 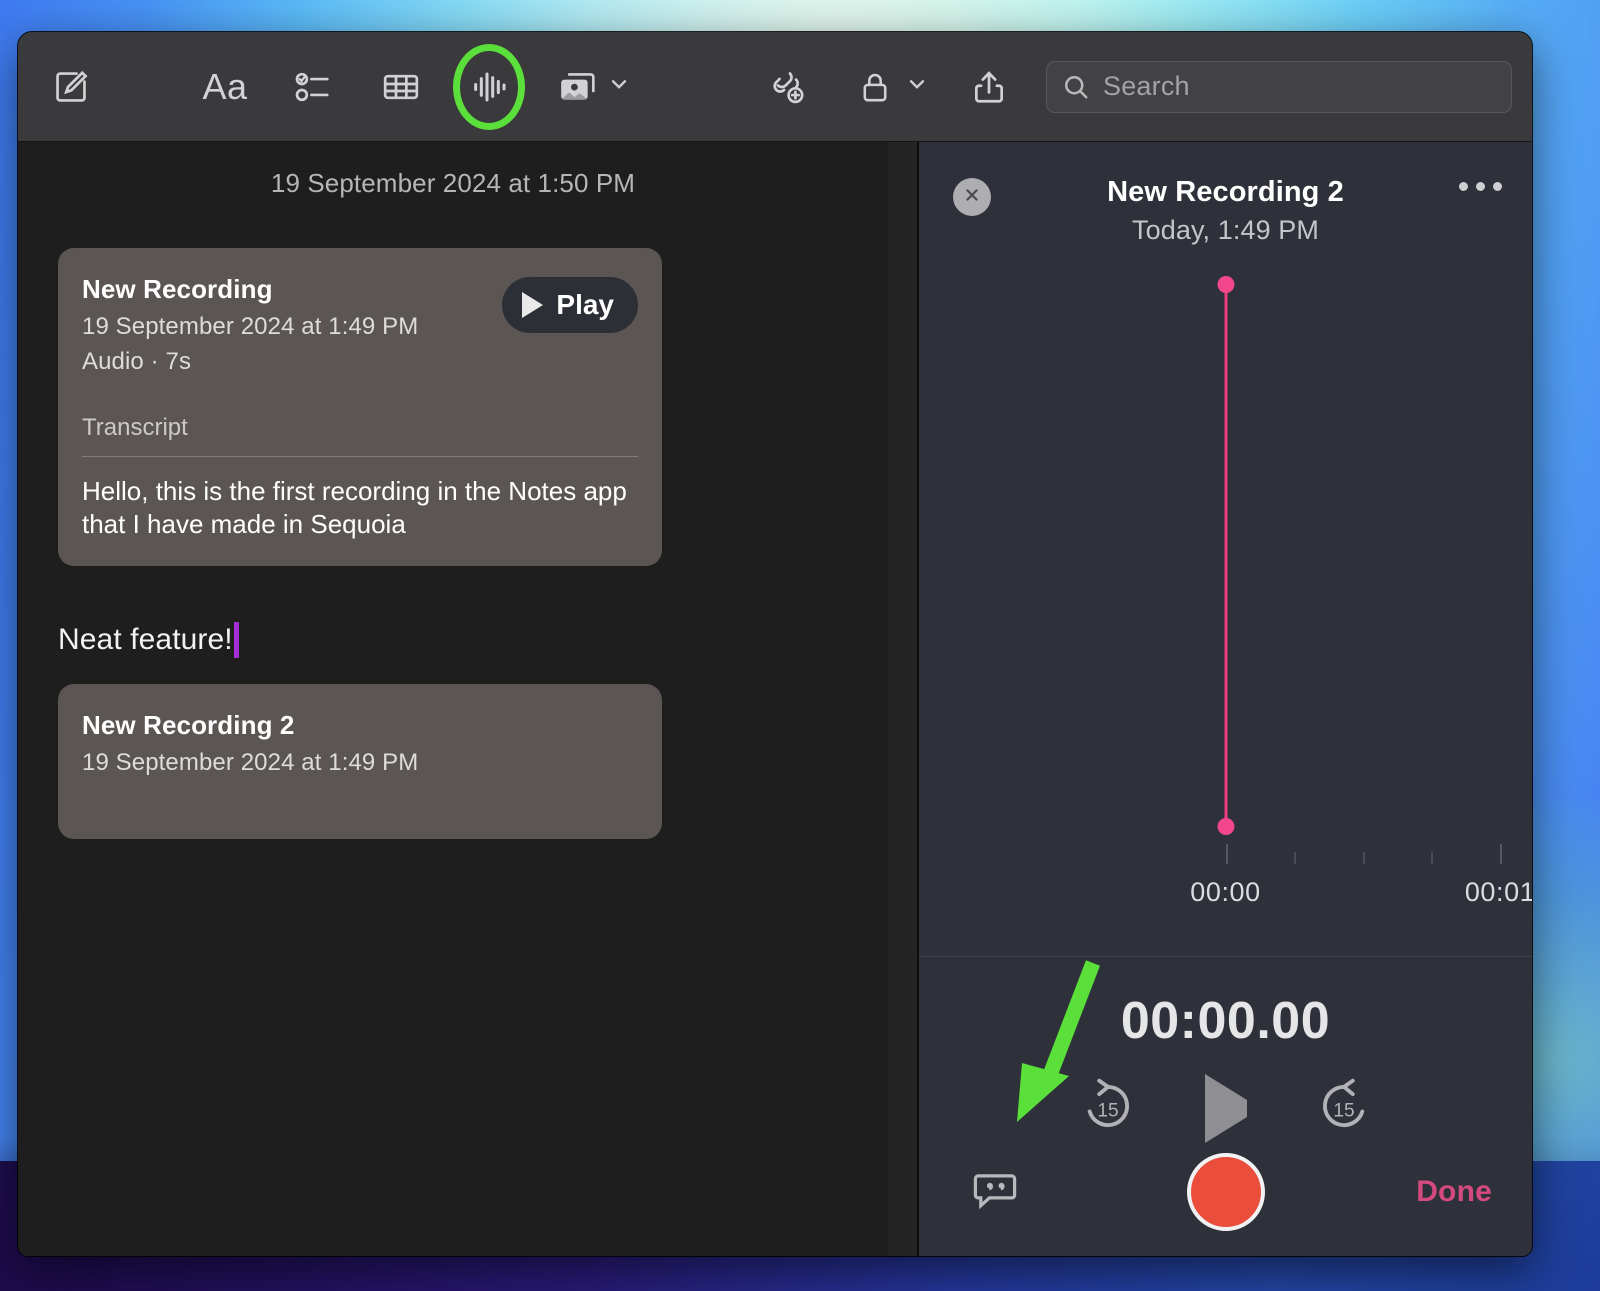 What do you see at coordinates (236, 639) in the screenshot?
I see `text-cursor` at bounding box center [236, 639].